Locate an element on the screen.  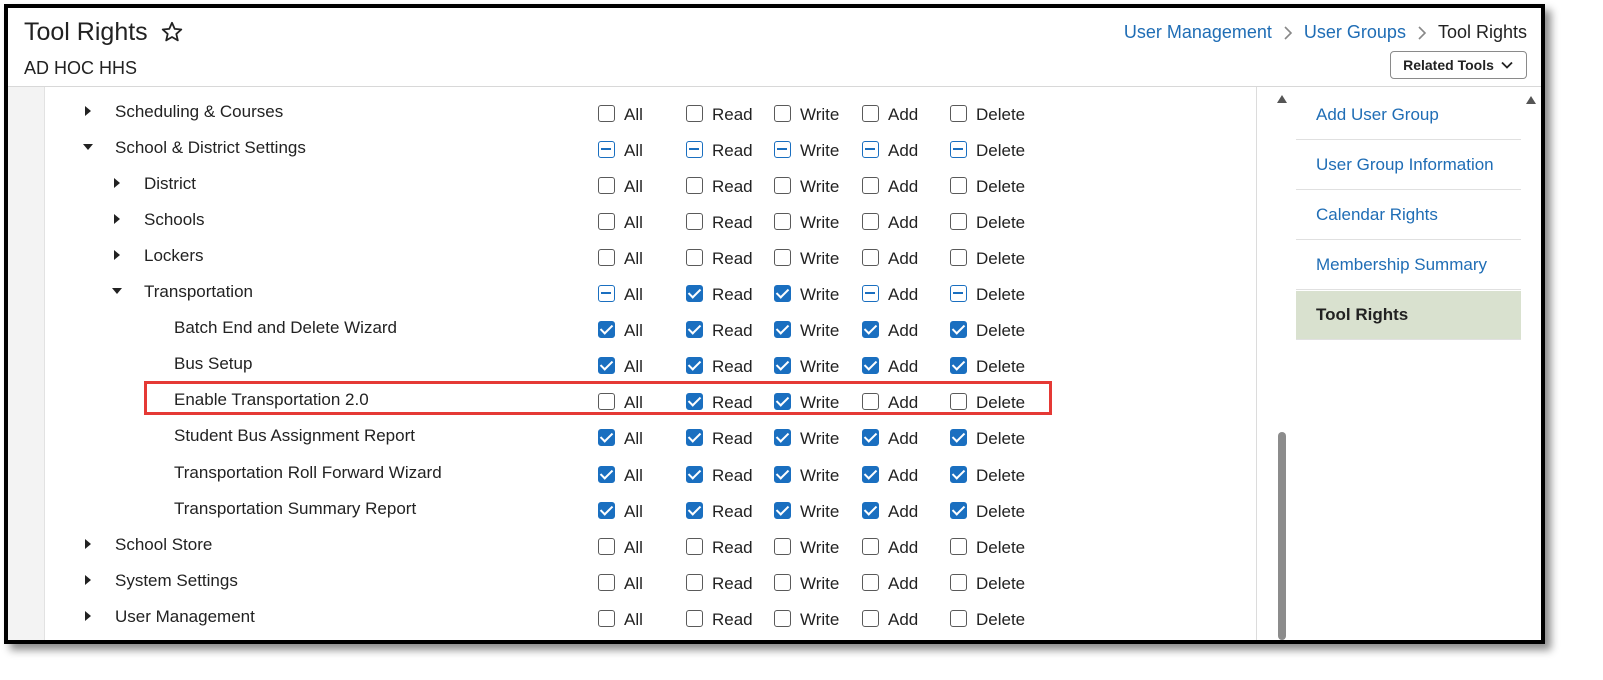
scroll-up-arrow-icon is located at coordinates (1282, 99).